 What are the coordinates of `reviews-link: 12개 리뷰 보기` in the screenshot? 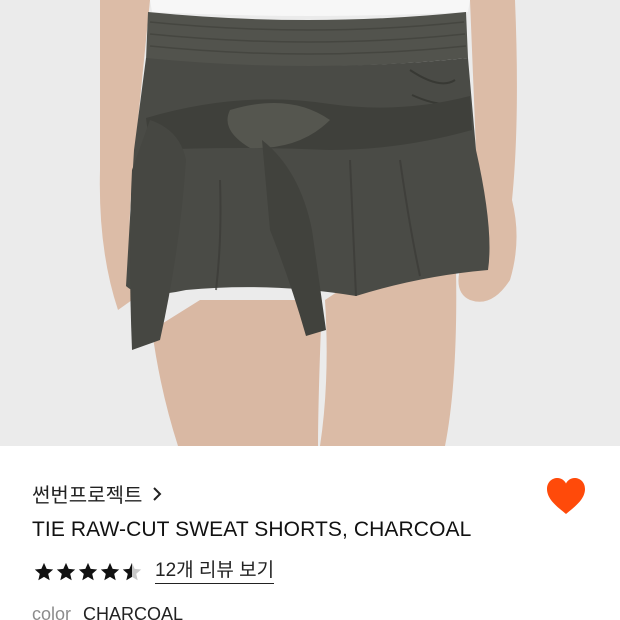 It's located at (215, 572).